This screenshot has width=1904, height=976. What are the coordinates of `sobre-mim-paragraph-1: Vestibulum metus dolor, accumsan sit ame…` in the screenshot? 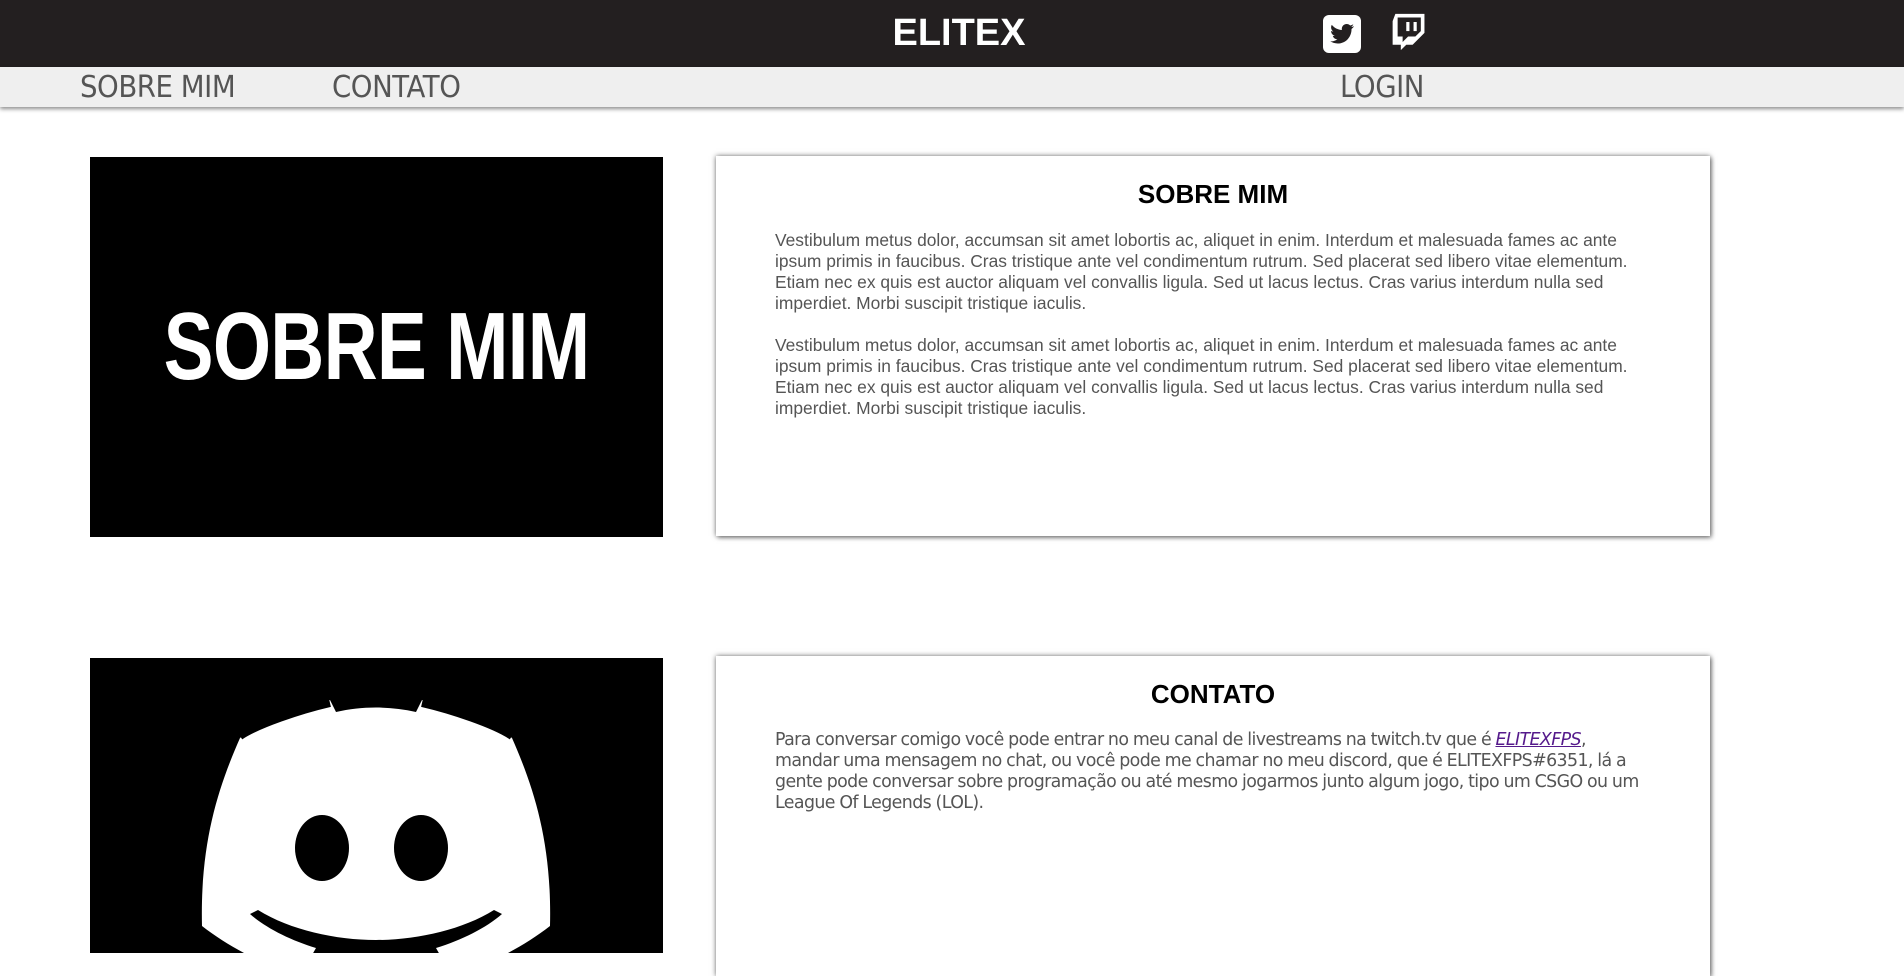 It's located at (1201, 271).